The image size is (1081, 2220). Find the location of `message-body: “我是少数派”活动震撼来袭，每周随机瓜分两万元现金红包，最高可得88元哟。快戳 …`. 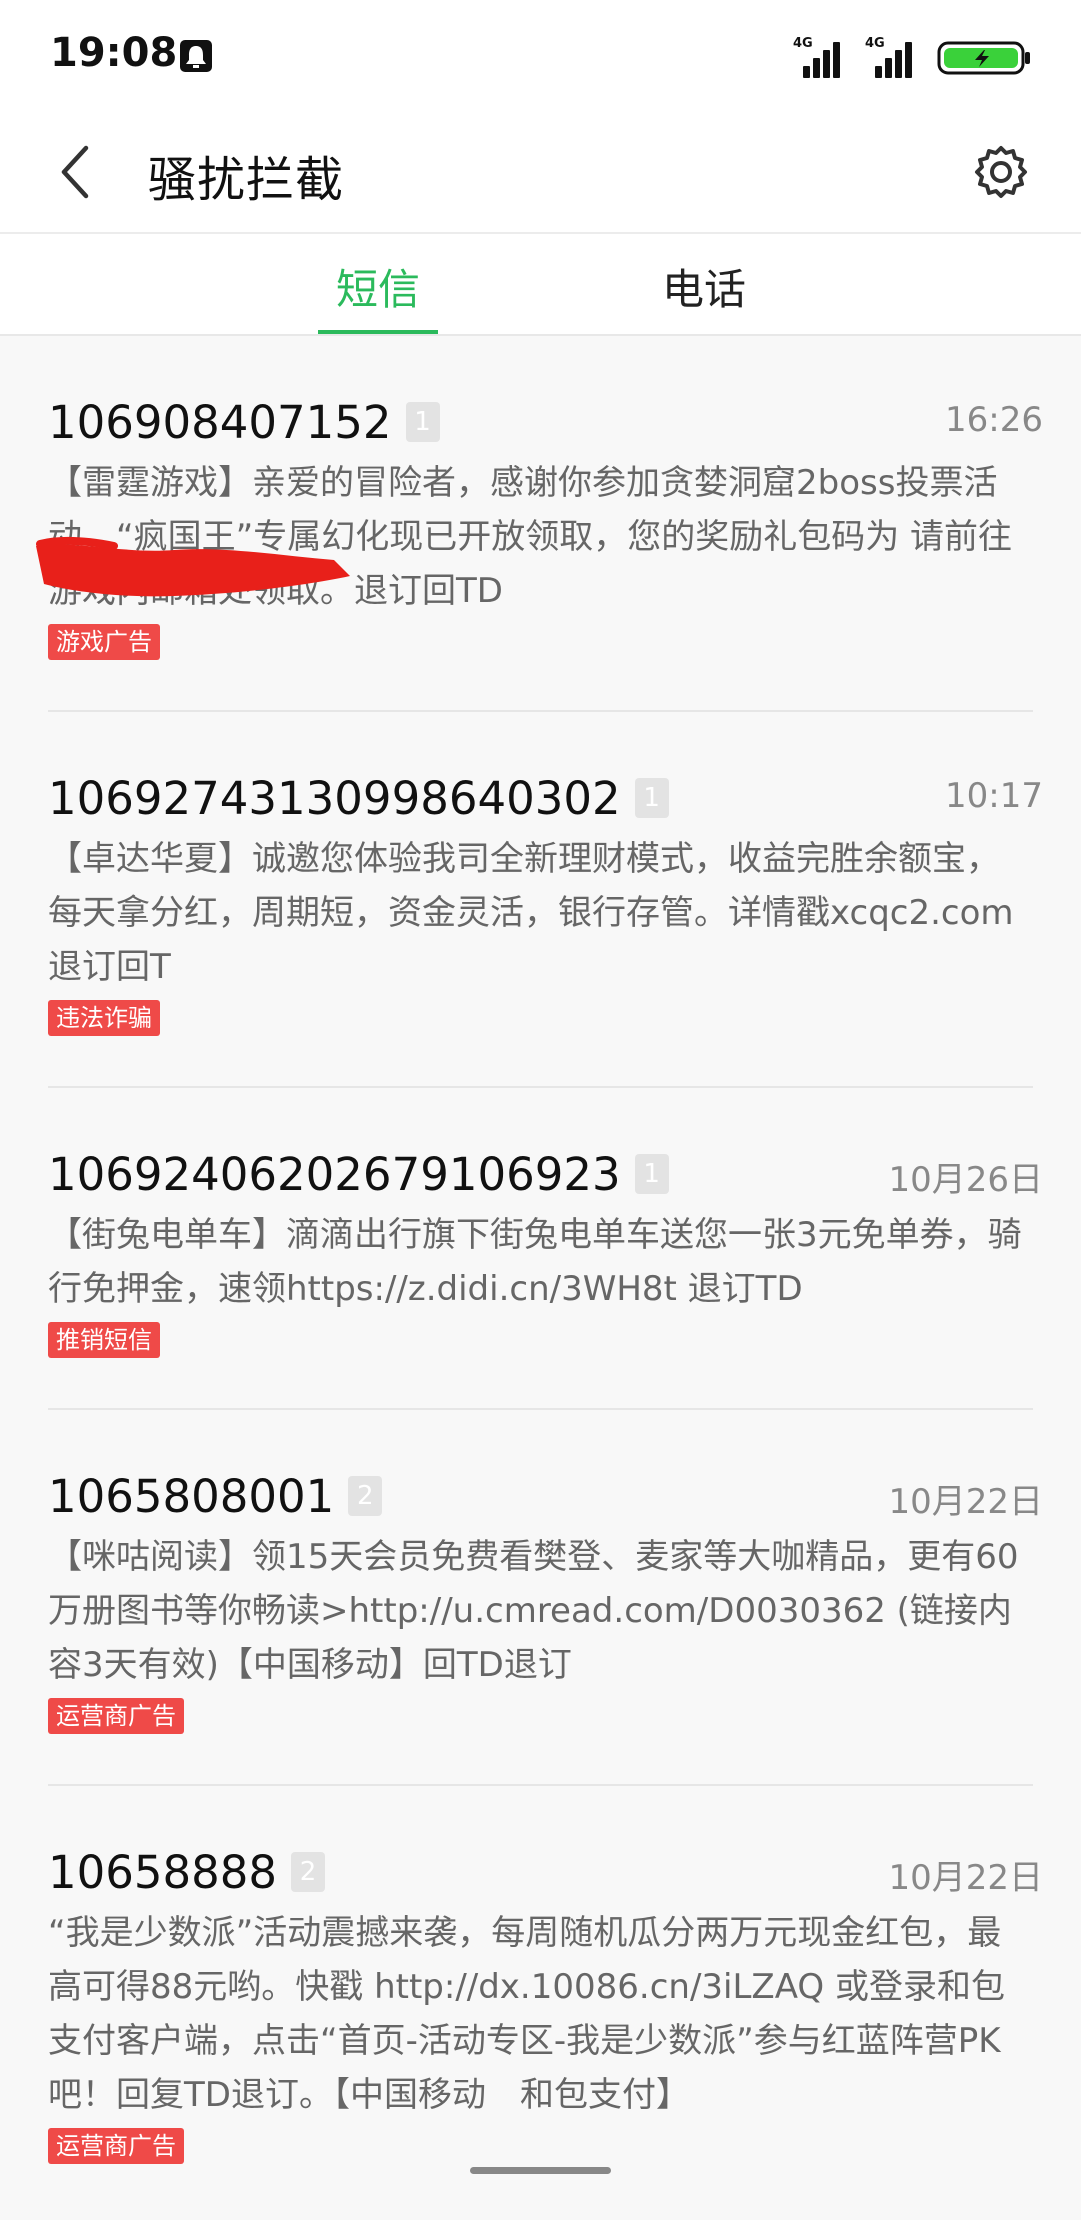

message-body: “我是少数派”活动震撼来袭，每周随机瓜分两万元现金红包，最高可得88元哟。快戳 … is located at coordinates (526, 2014).